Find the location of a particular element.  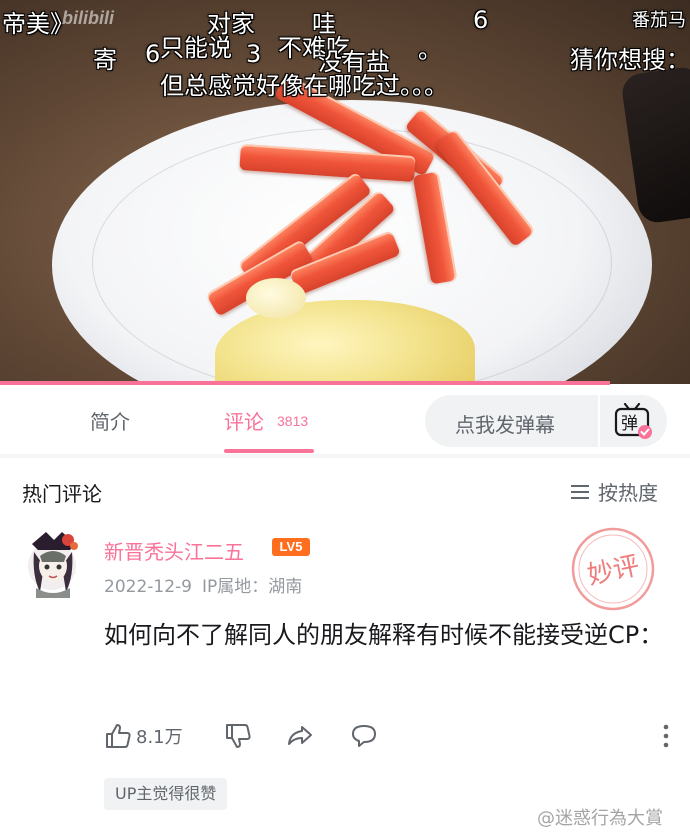

comment-actions: 8.1万 is located at coordinates (389, 738).